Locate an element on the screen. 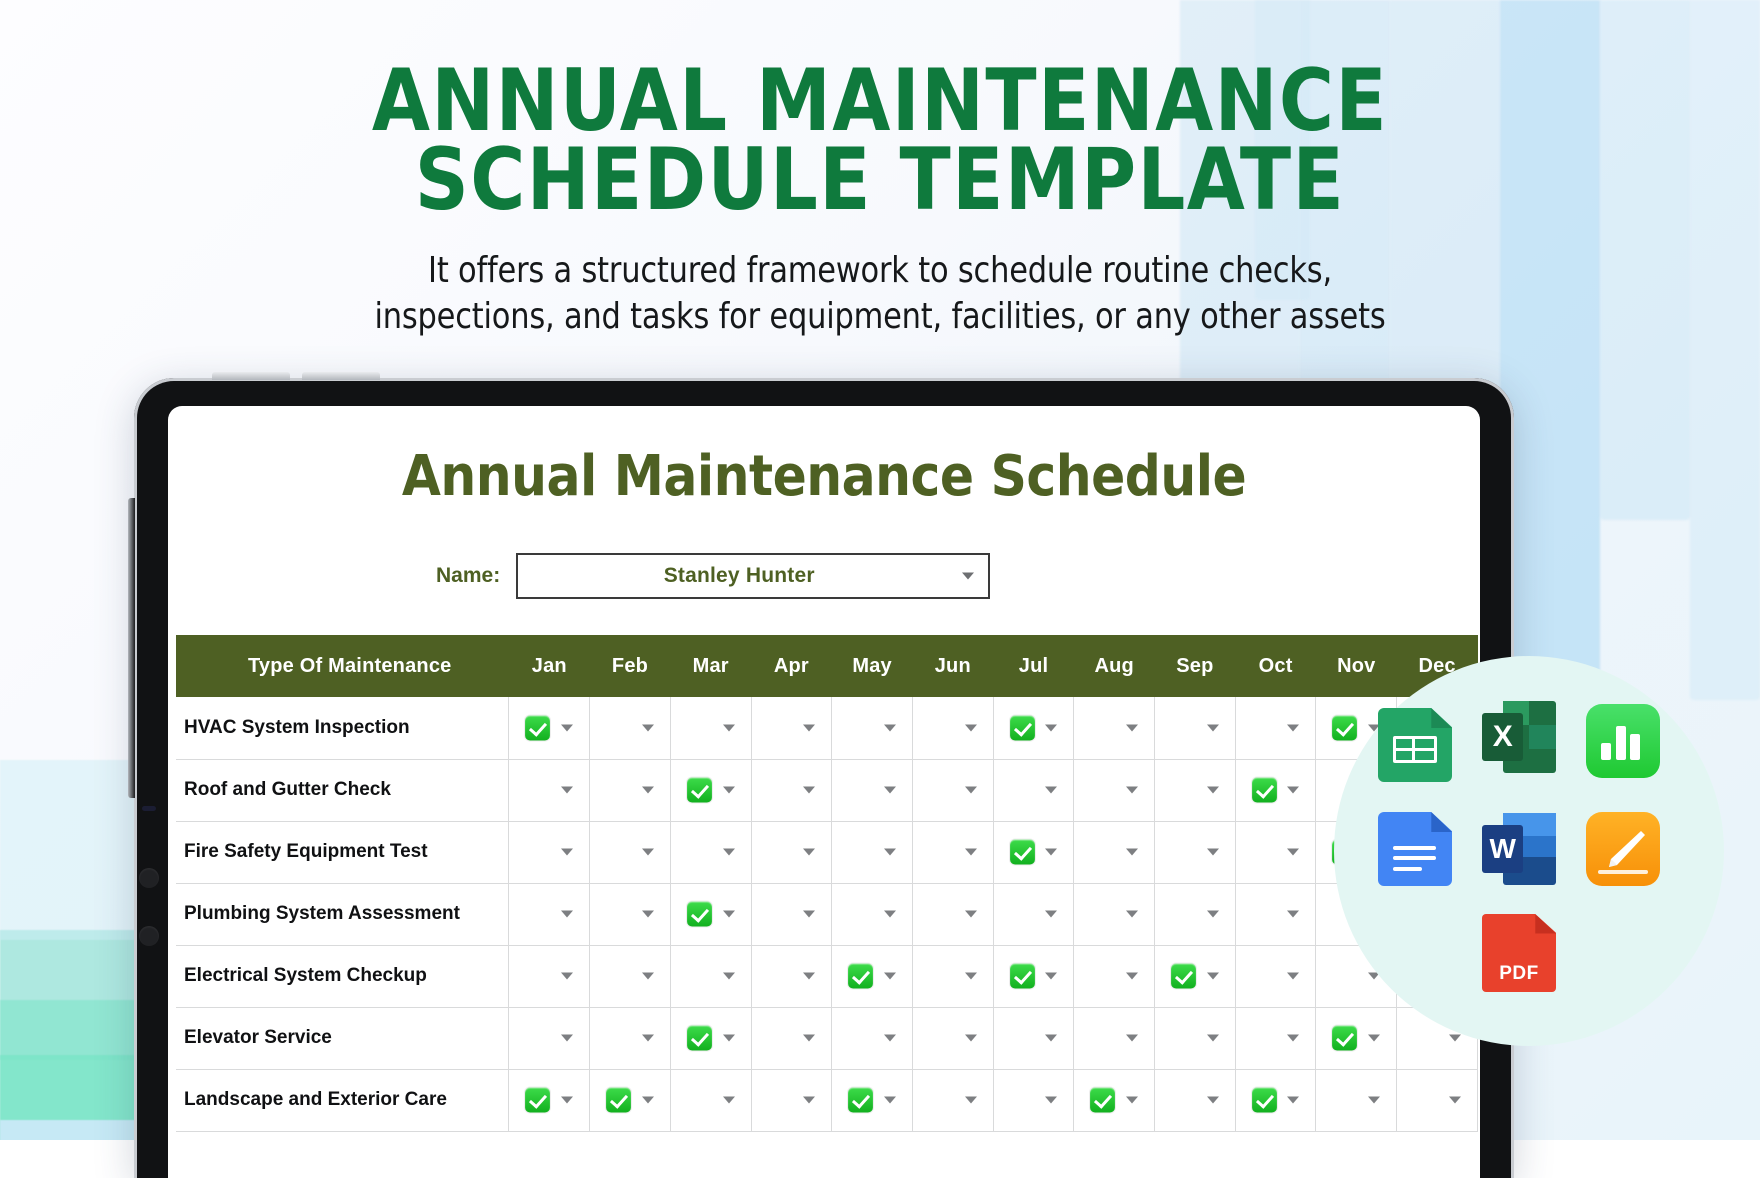 The height and width of the screenshot is (1178, 1760). google-sheets-icon is located at coordinates (1415, 745).